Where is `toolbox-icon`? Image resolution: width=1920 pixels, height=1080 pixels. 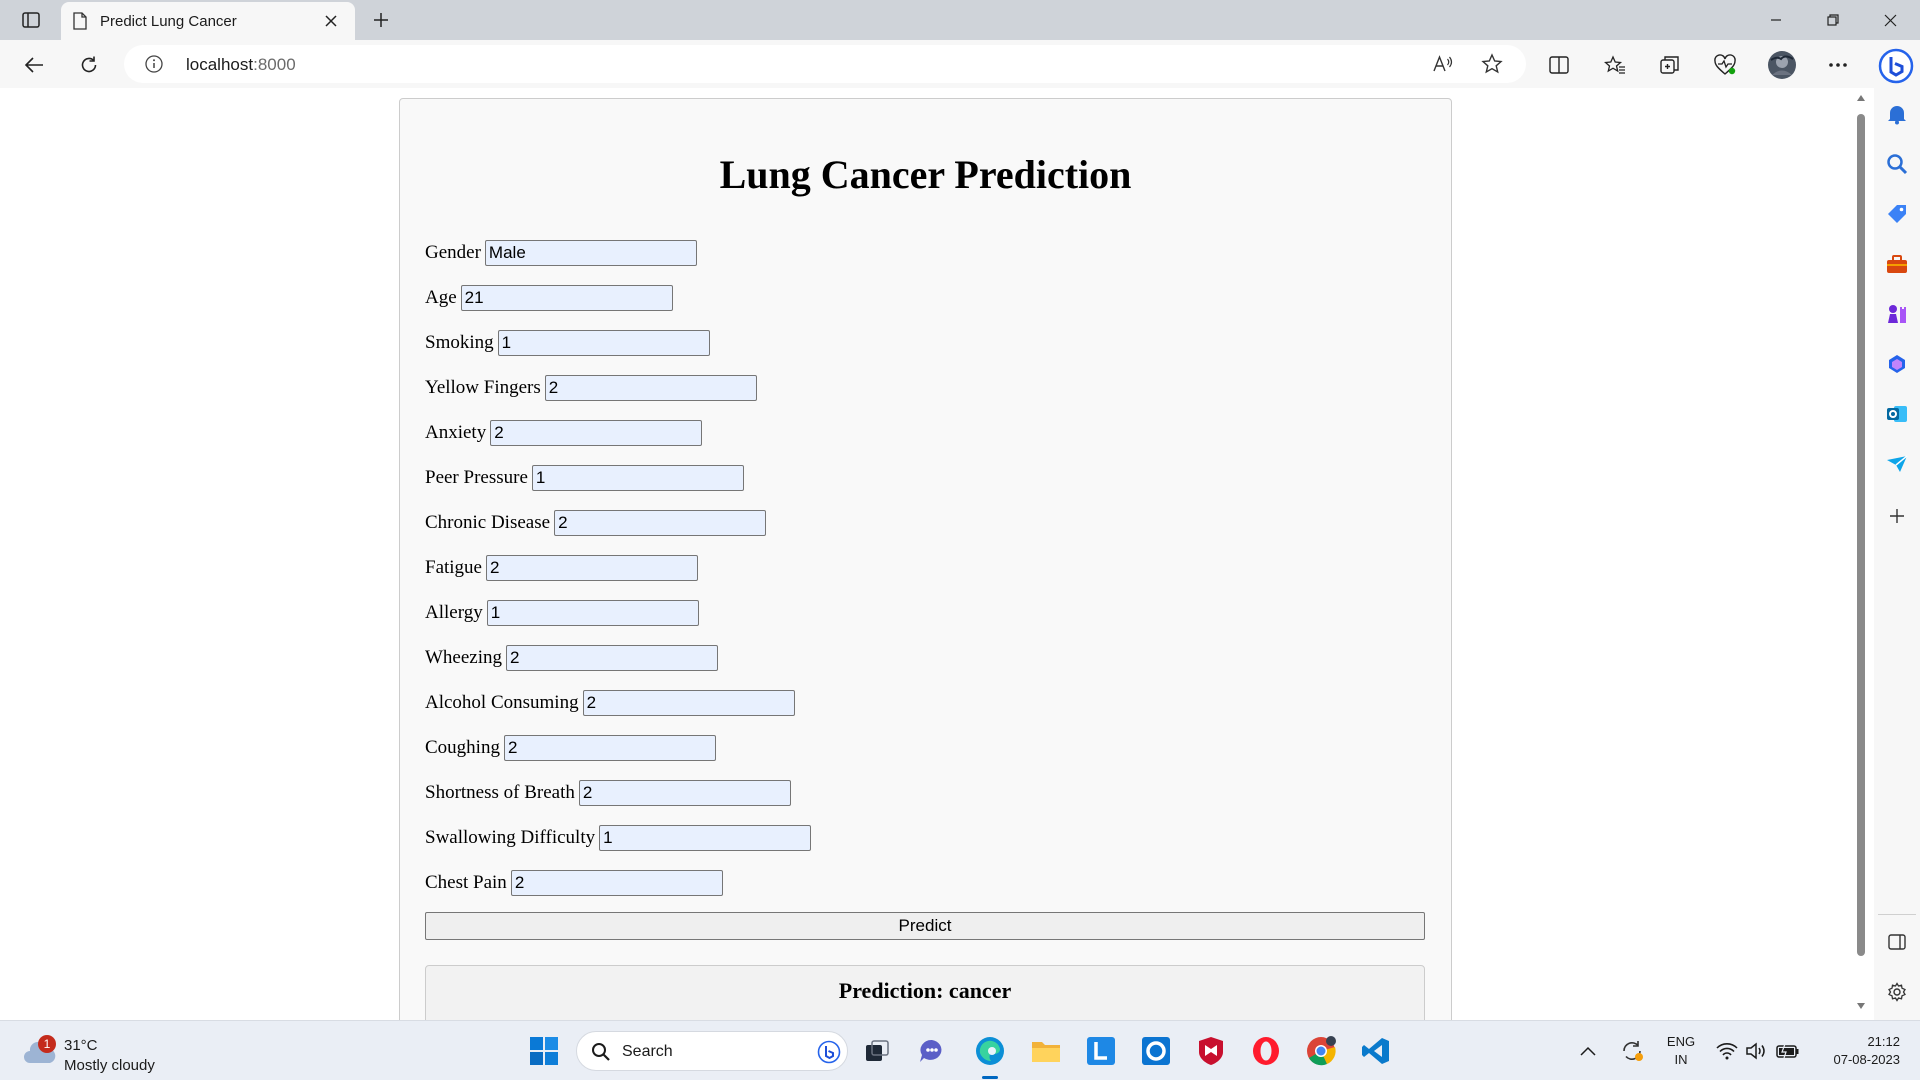
toolbox-icon is located at coordinates (1897, 264).